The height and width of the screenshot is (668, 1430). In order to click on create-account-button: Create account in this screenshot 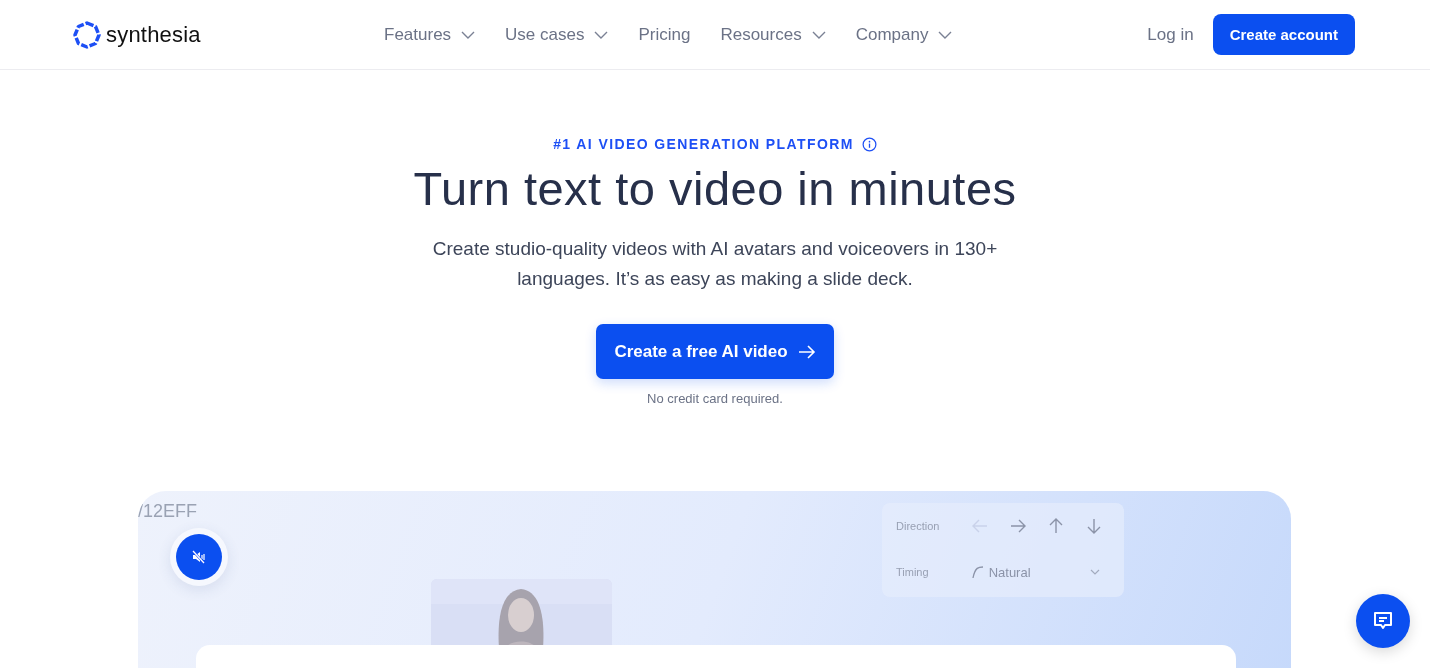, I will do `click(1283, 34)`.